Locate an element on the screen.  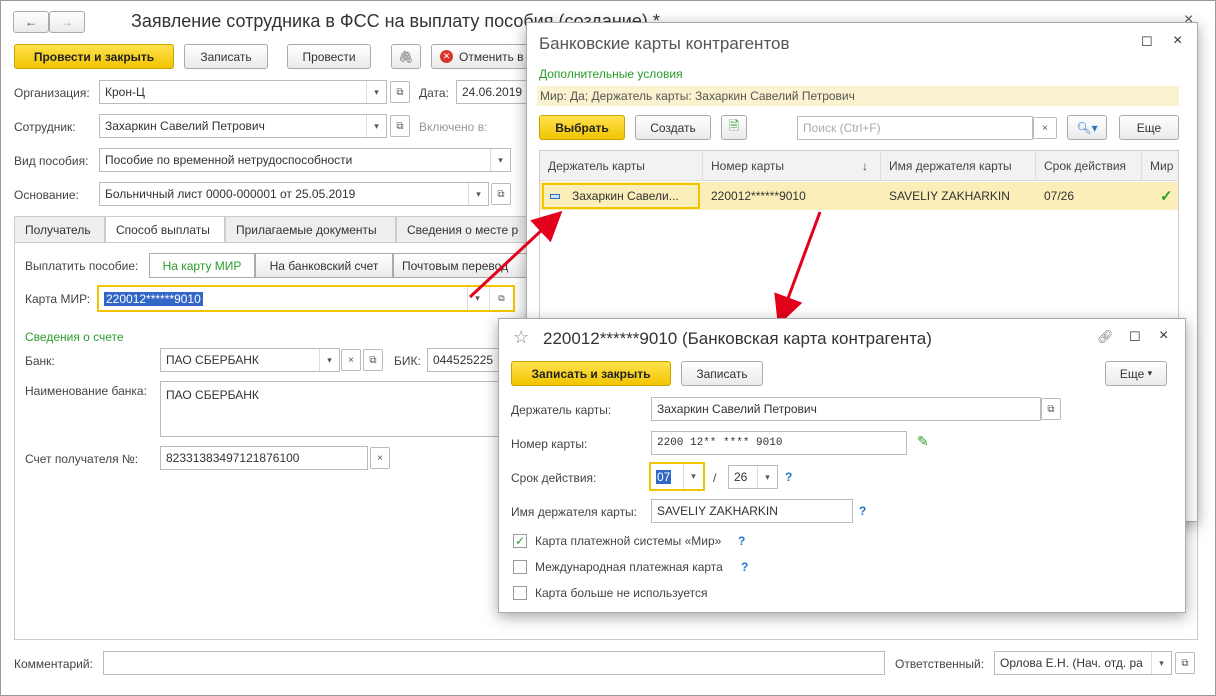
save-and-close-button: Записать и закрыть is located at coordinates (591, 373).